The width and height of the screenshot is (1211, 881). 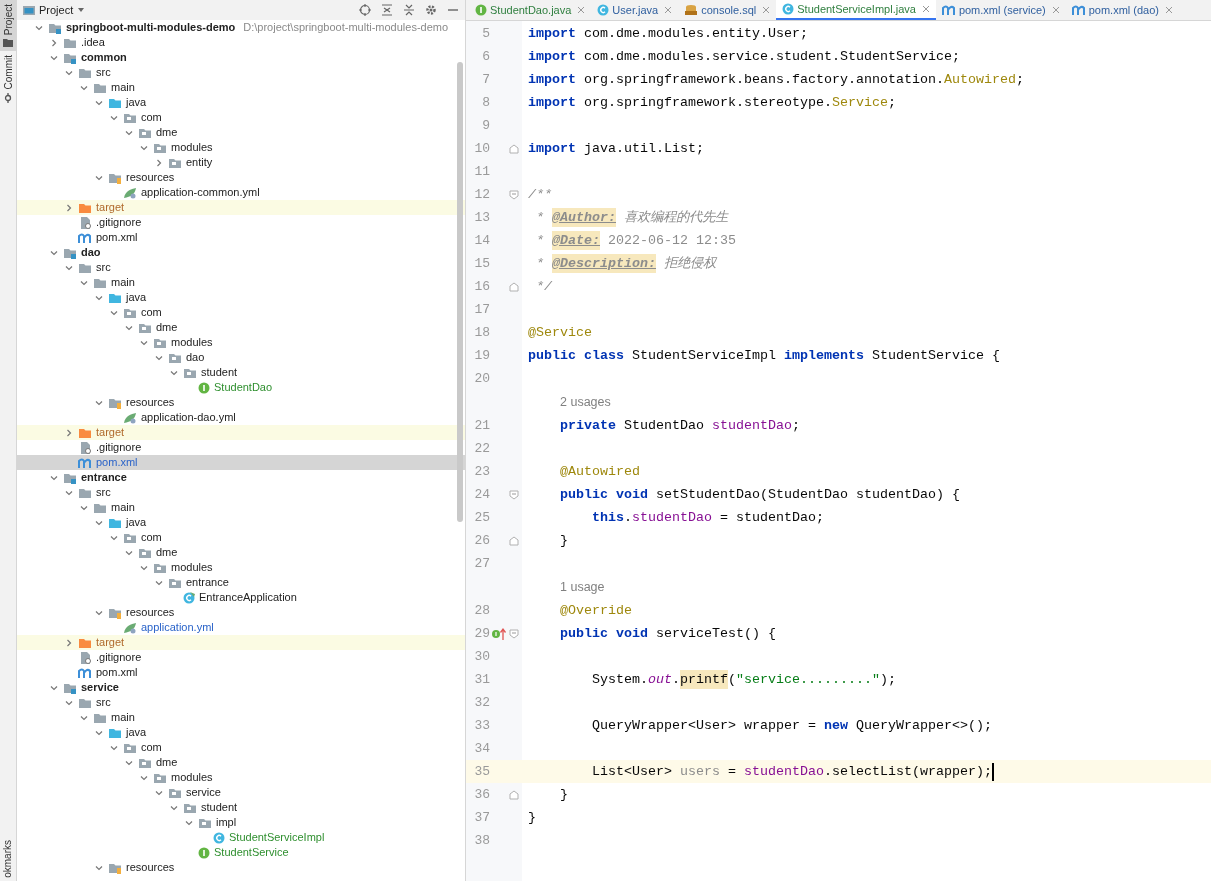 What do you see at coordinates (635, 10) in the screenshot?
I see `editor-tab: User.java` at bounding box center [635, 10].